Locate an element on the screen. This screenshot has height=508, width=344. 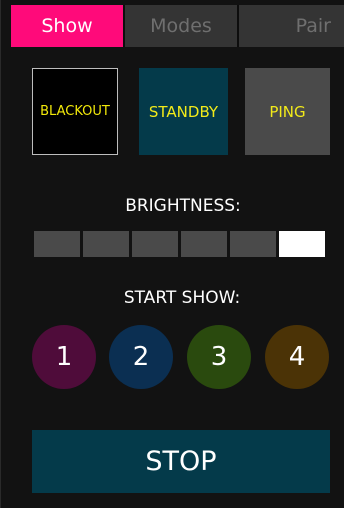
start-show-label: START SHOW: is located at coordinates (182, 298).